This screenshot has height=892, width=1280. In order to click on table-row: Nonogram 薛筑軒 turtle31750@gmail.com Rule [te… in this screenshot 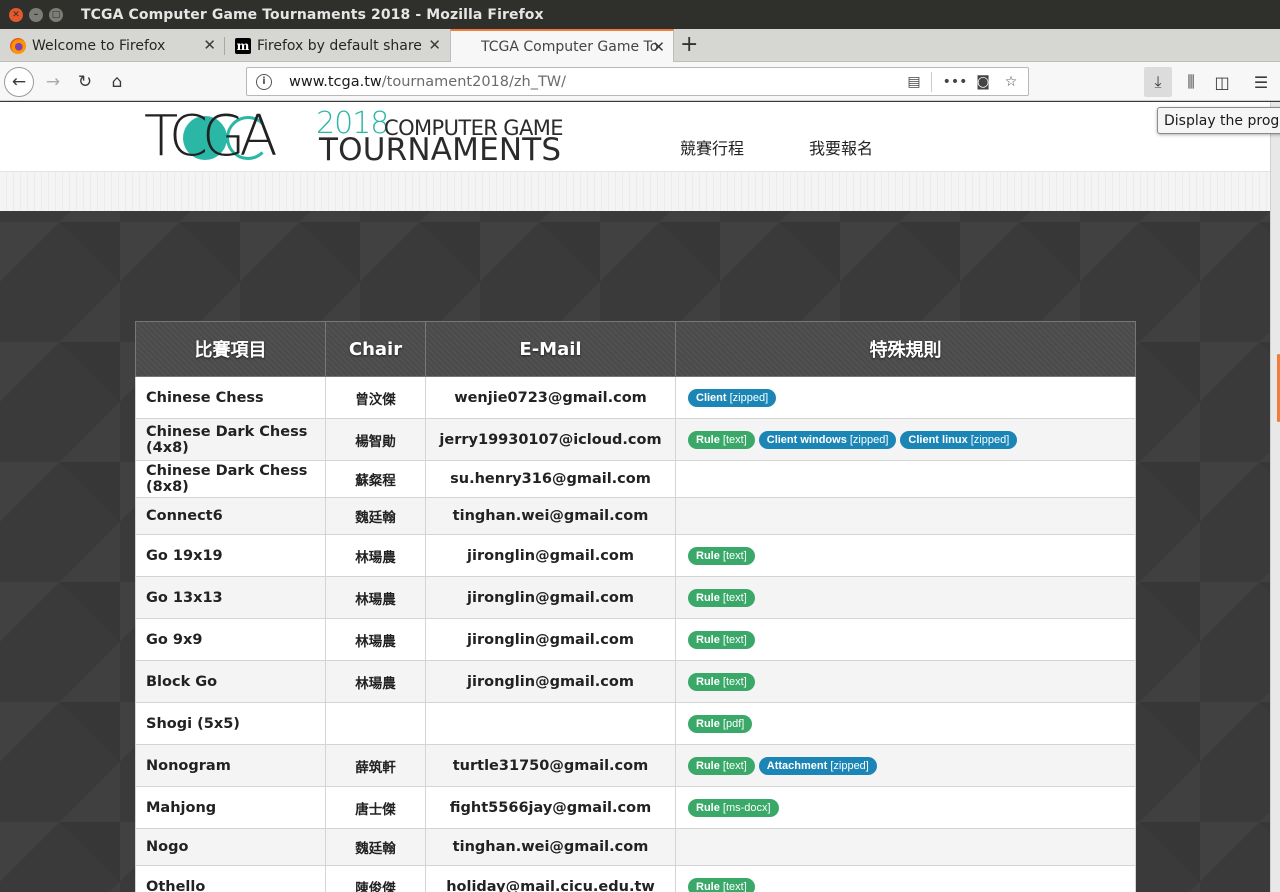, I will do `click(635, 765)`.